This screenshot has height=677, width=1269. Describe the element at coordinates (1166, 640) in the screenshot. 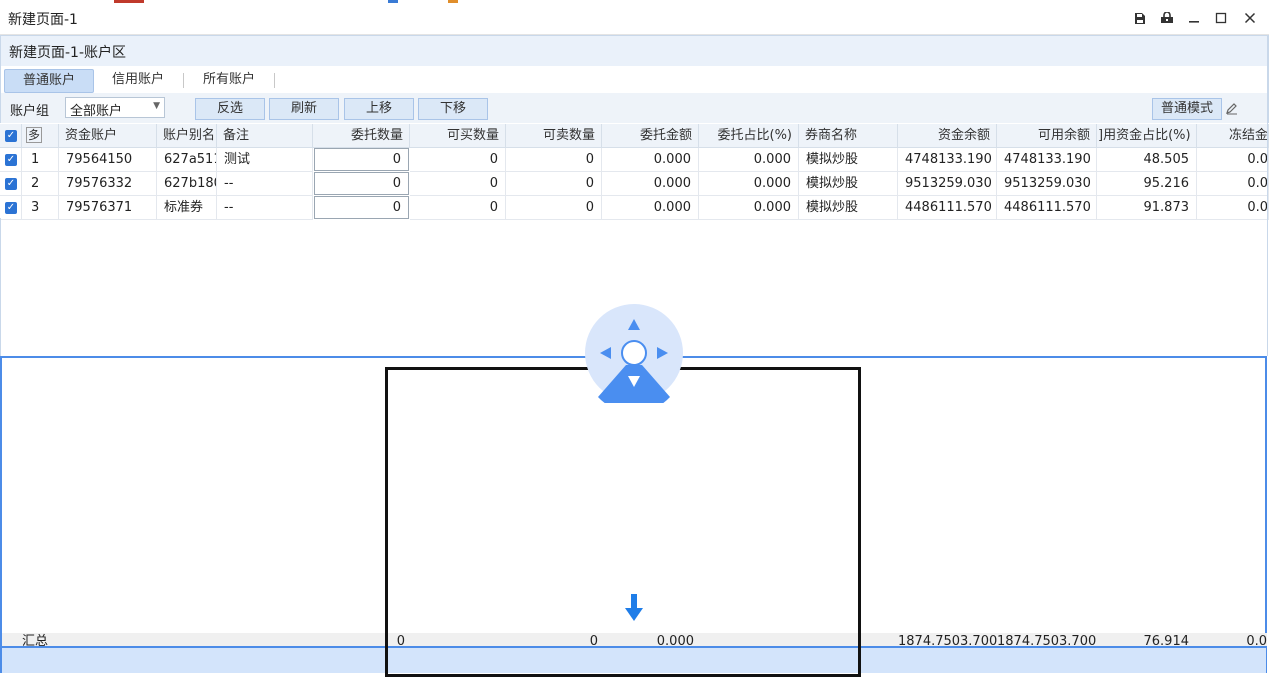

I see `summary-available-pct: 76.914` at that location.